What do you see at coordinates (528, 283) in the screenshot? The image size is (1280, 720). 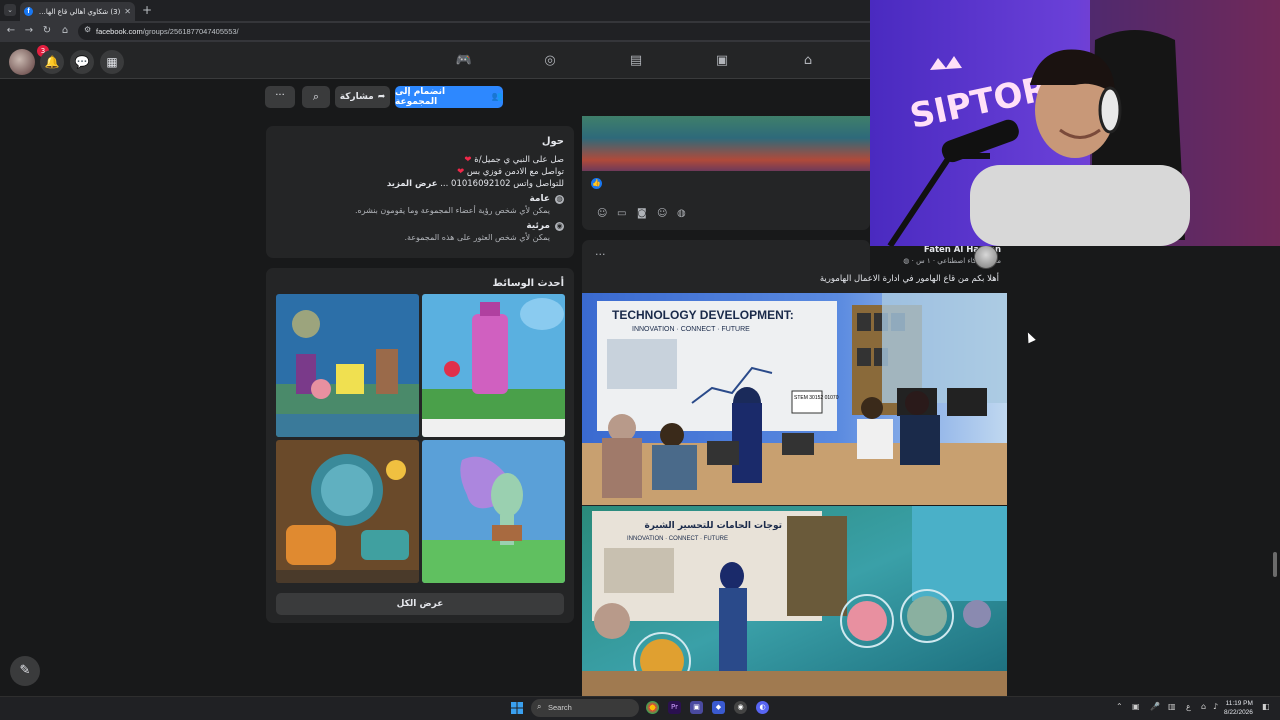 I see `recent-media-title: أحدث الوسائط` at bounding box center [528, 283].